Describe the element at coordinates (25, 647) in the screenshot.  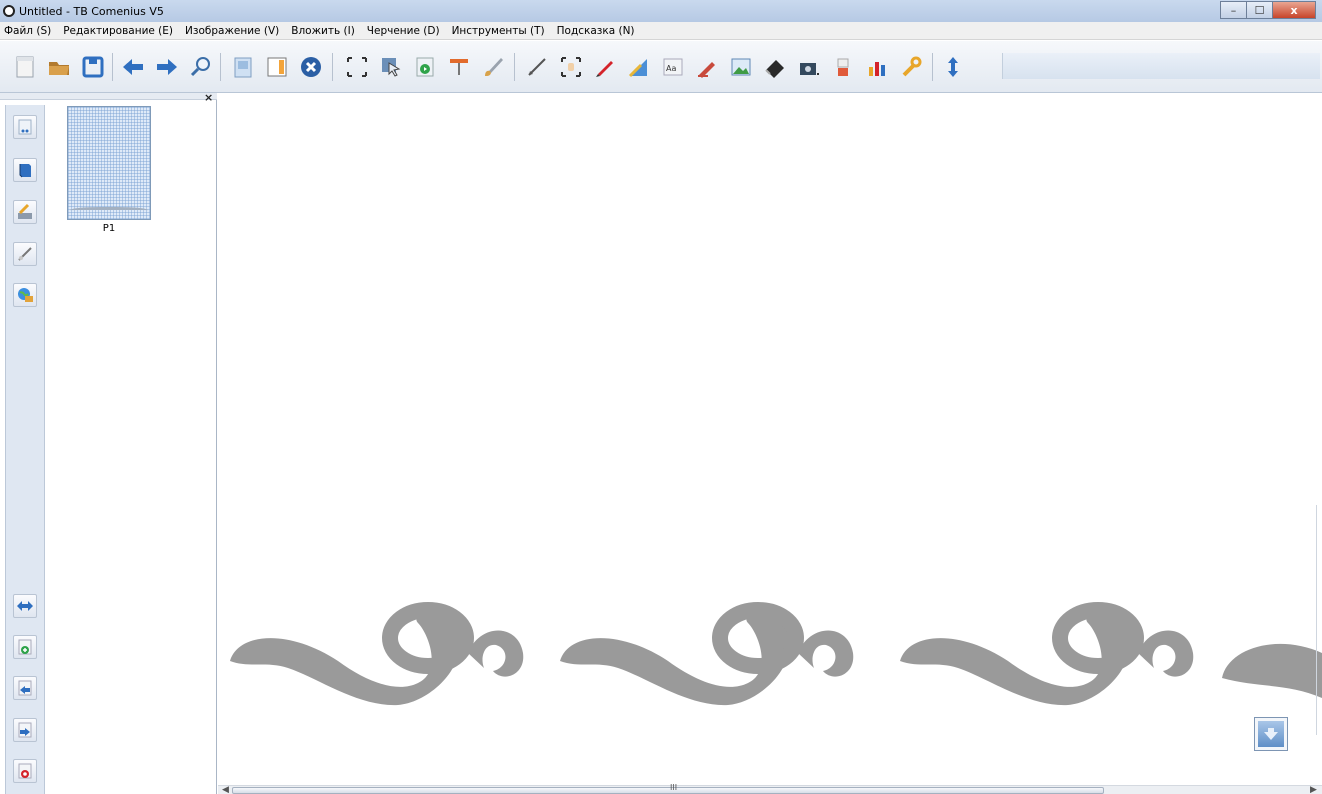
I see `add-page-icon` at that location.